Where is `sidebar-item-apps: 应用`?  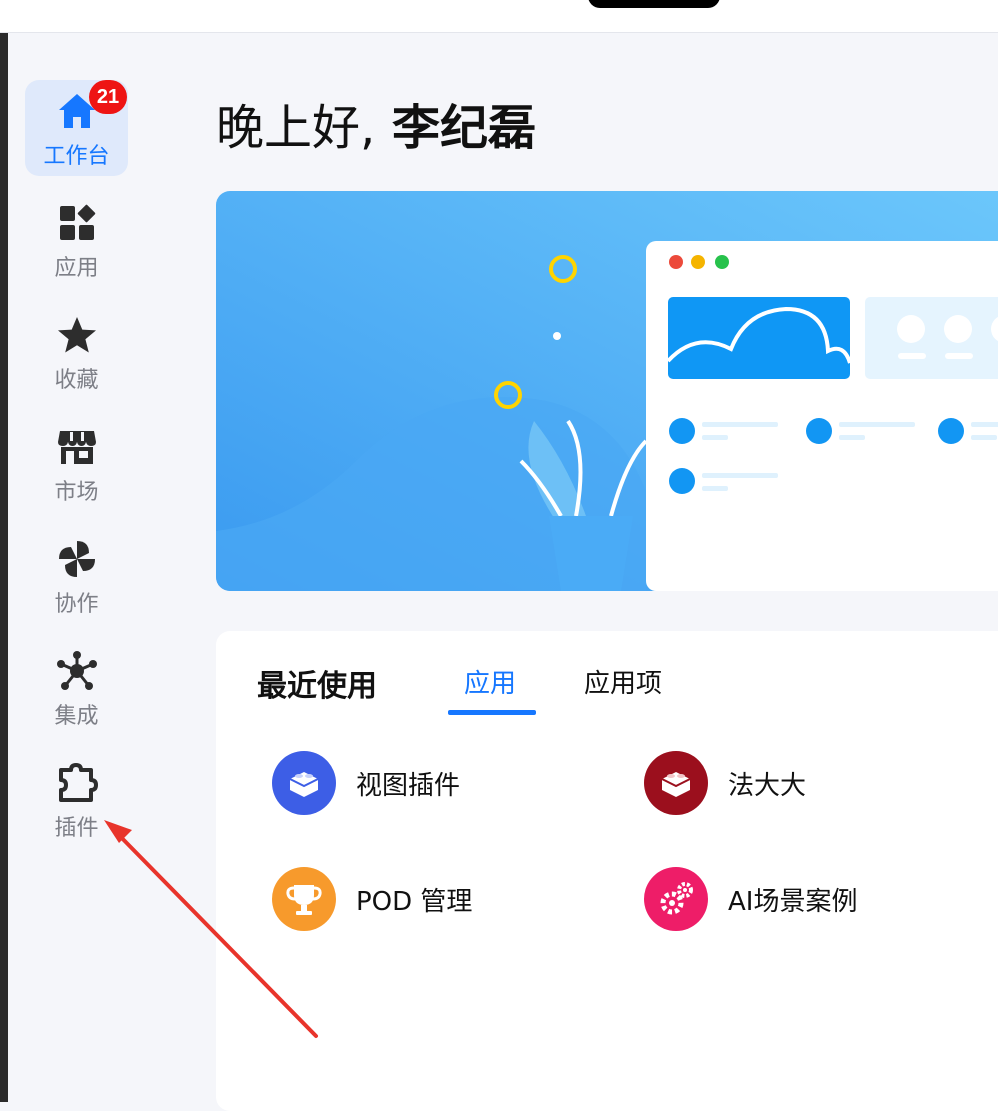
sidebar-item-apps: 应用 is located at coordinates (76, 240).